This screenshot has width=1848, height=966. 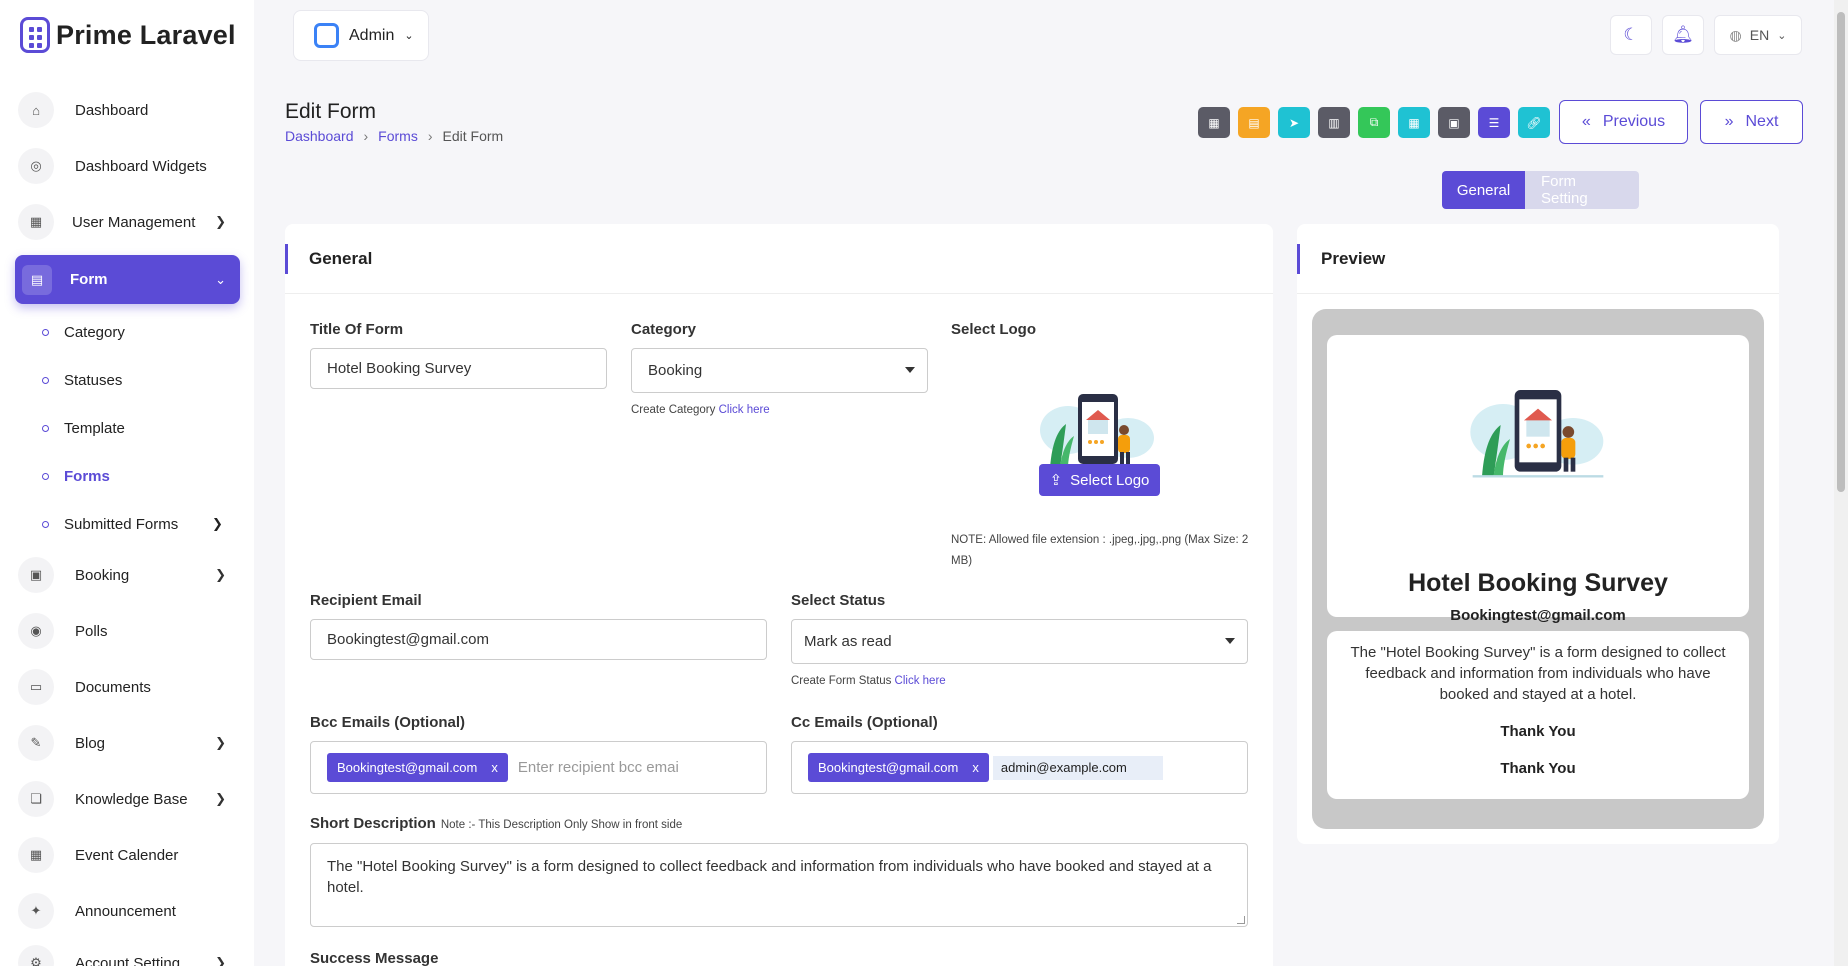 I want to click on brand-logo-icon, so click(x=35, y=35).